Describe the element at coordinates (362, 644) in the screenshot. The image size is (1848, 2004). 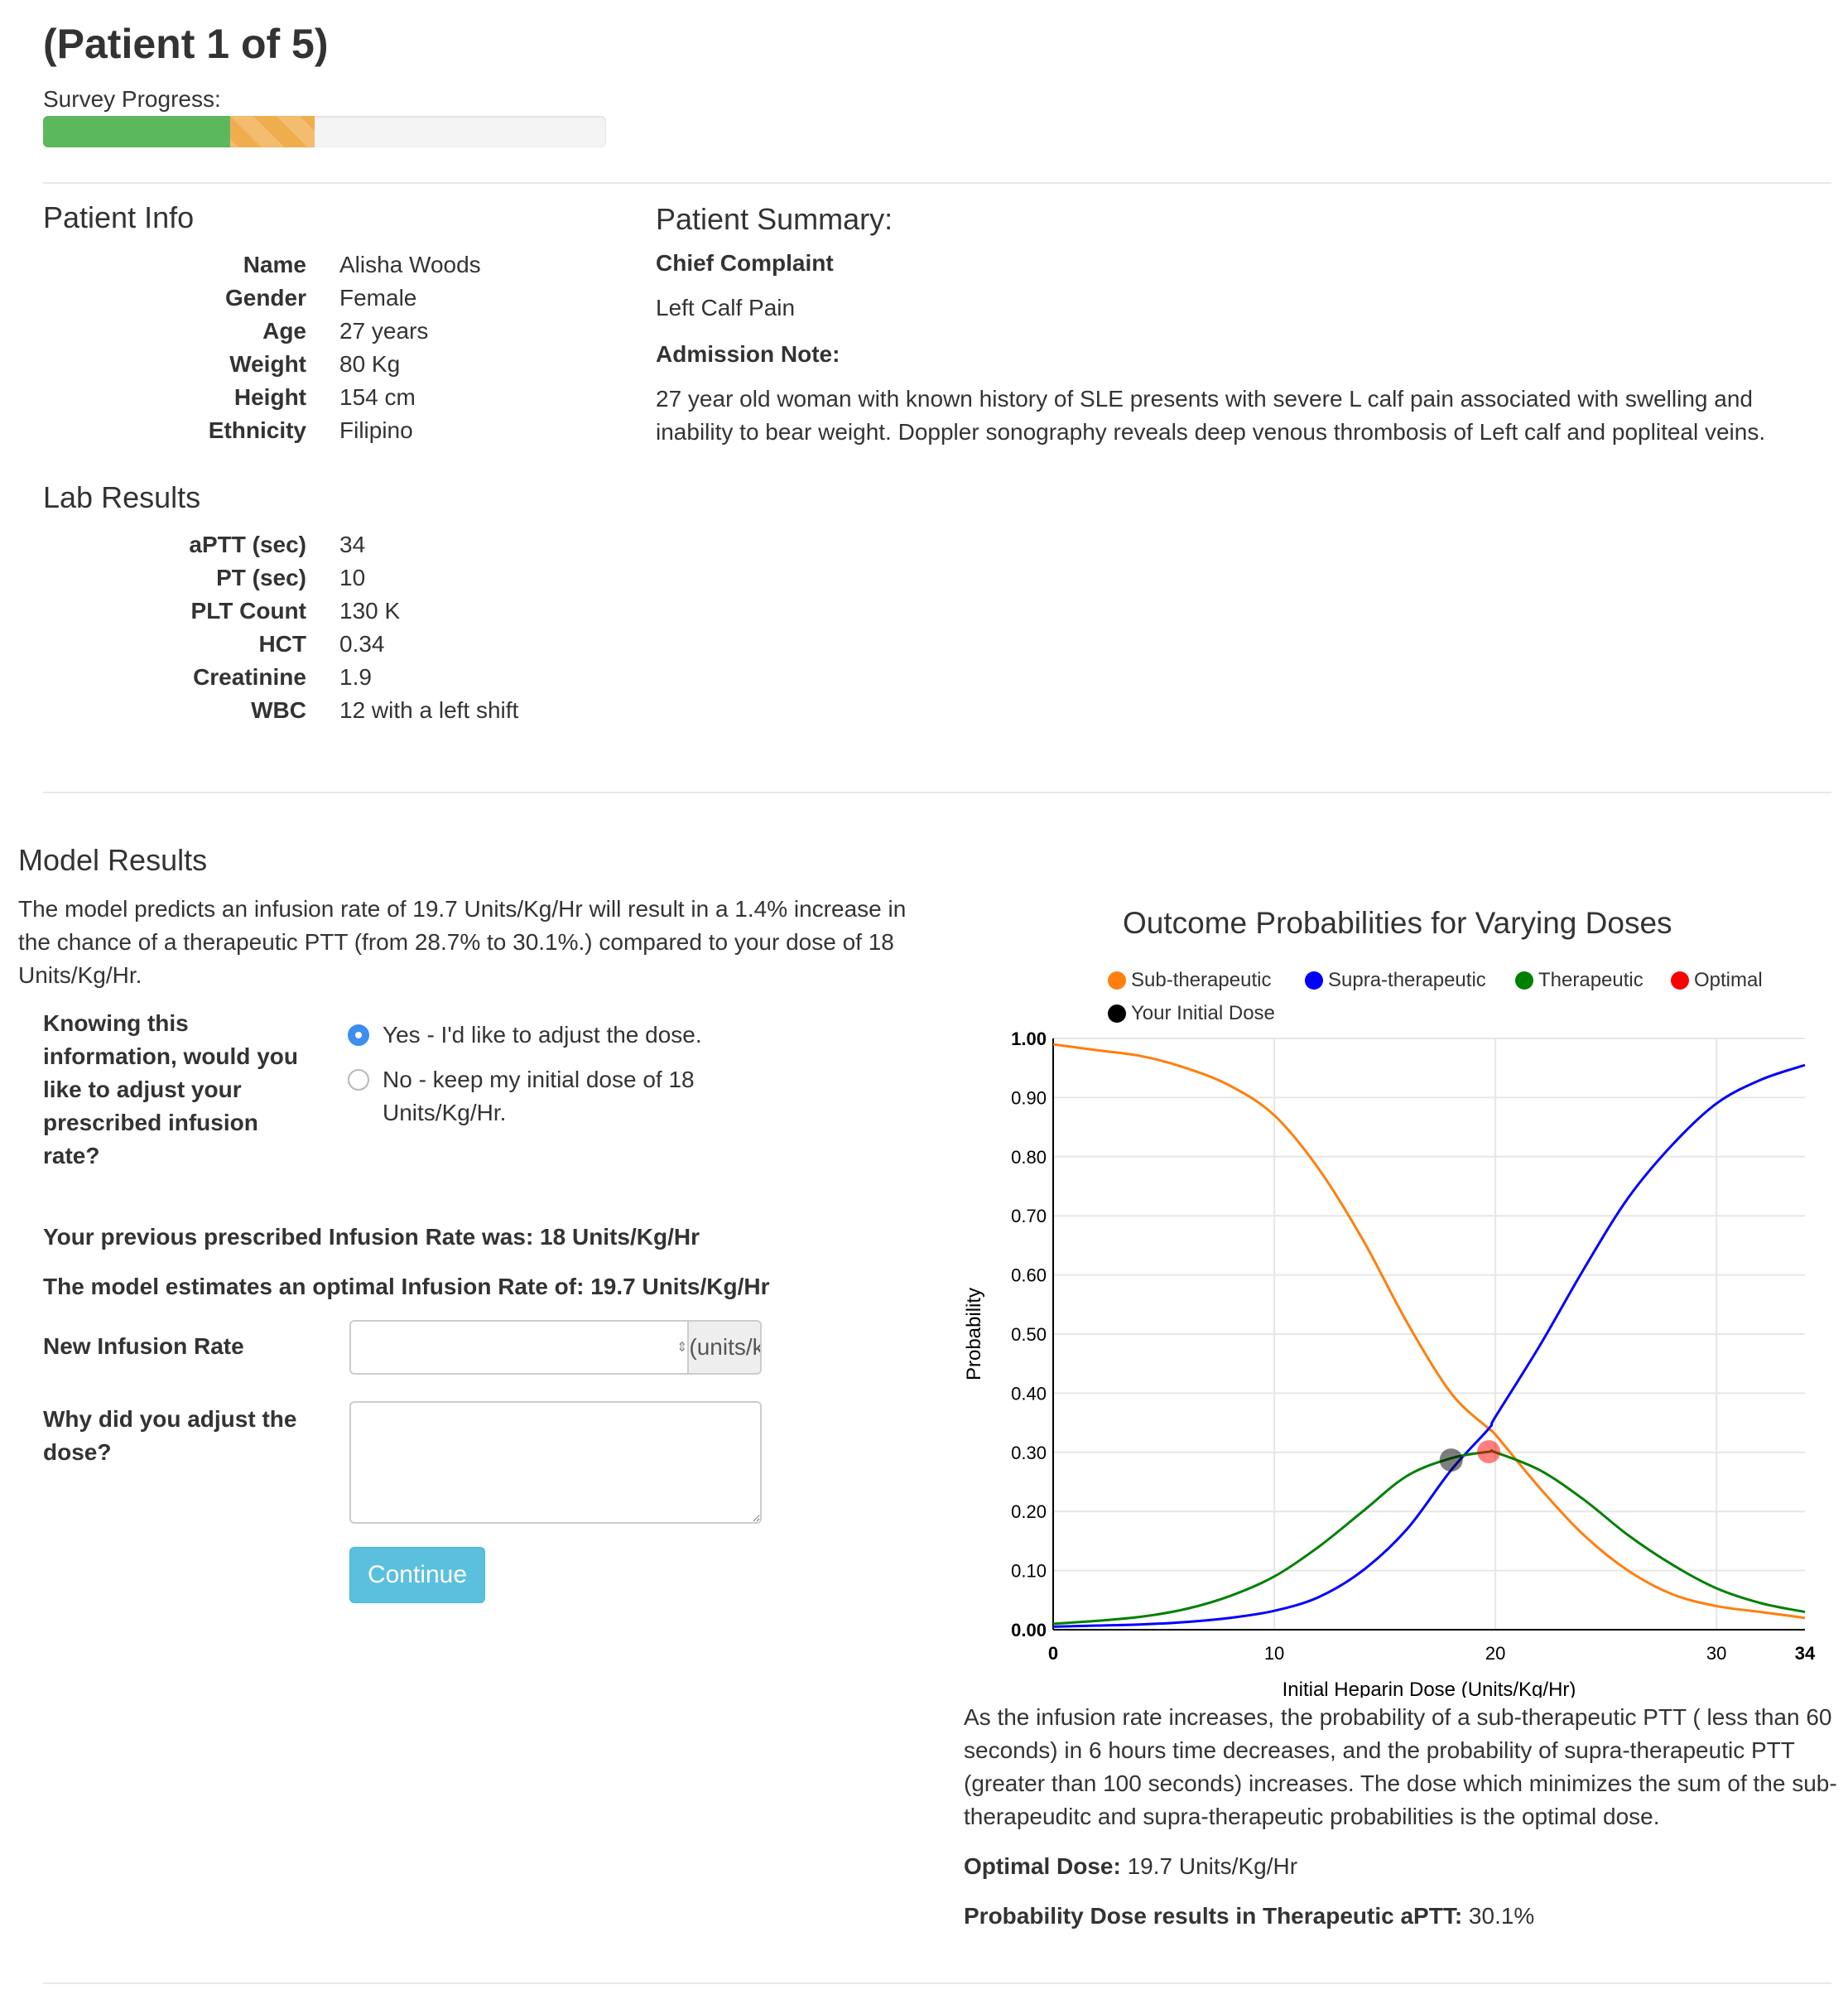
I see `info-value: 0.34` at that location.